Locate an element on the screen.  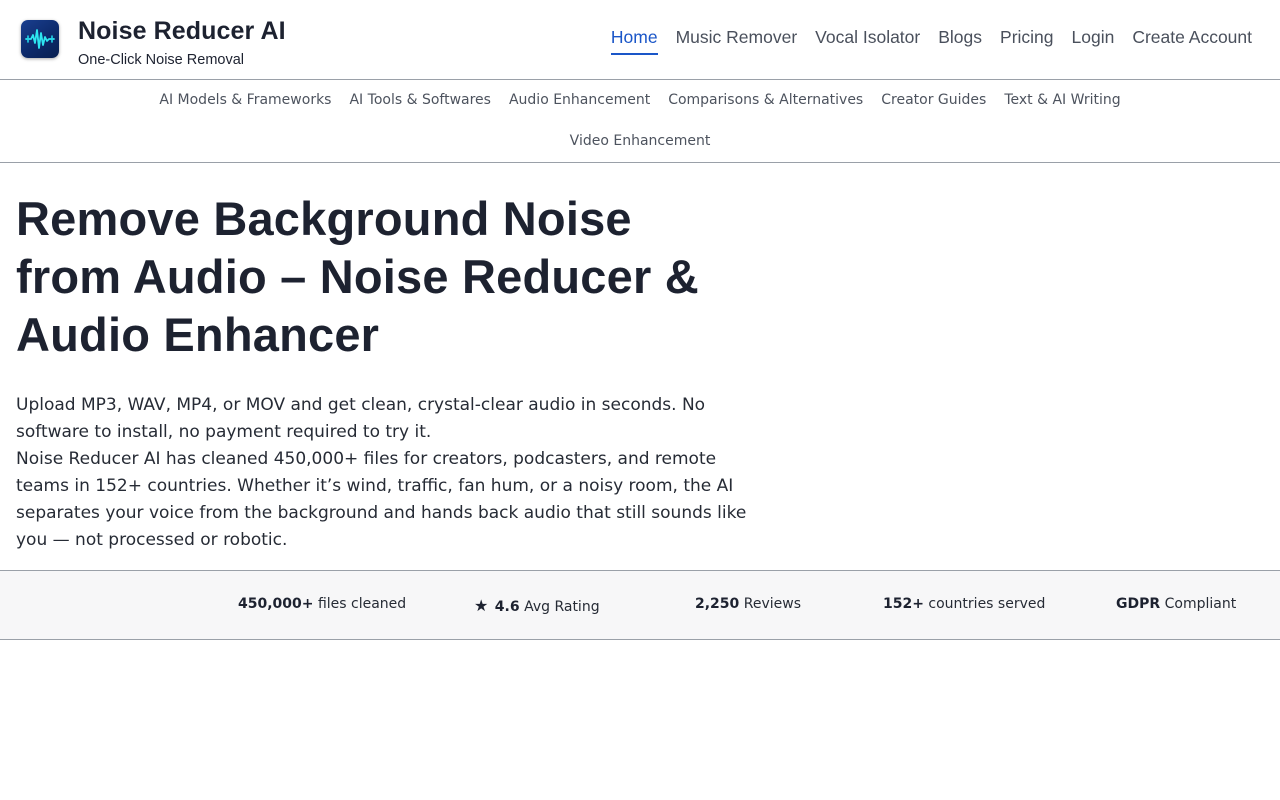
hero-title-line: Audio Enhancer is located at coordinates (198, 334).